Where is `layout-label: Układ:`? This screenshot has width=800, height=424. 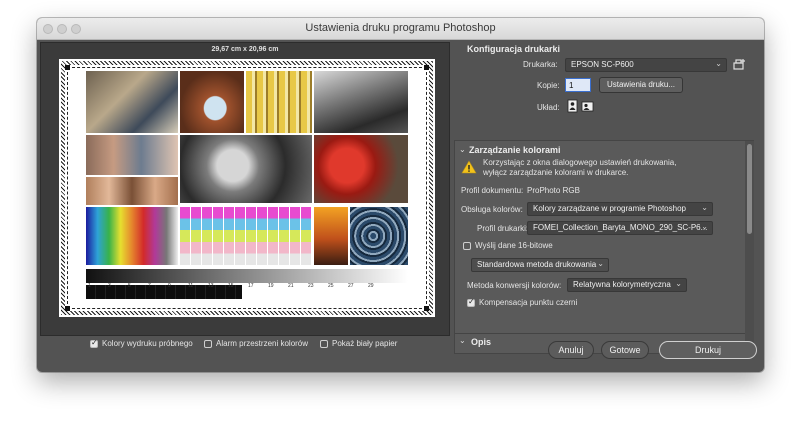 layout-label: Układ: is located at coordinates (548, 107).